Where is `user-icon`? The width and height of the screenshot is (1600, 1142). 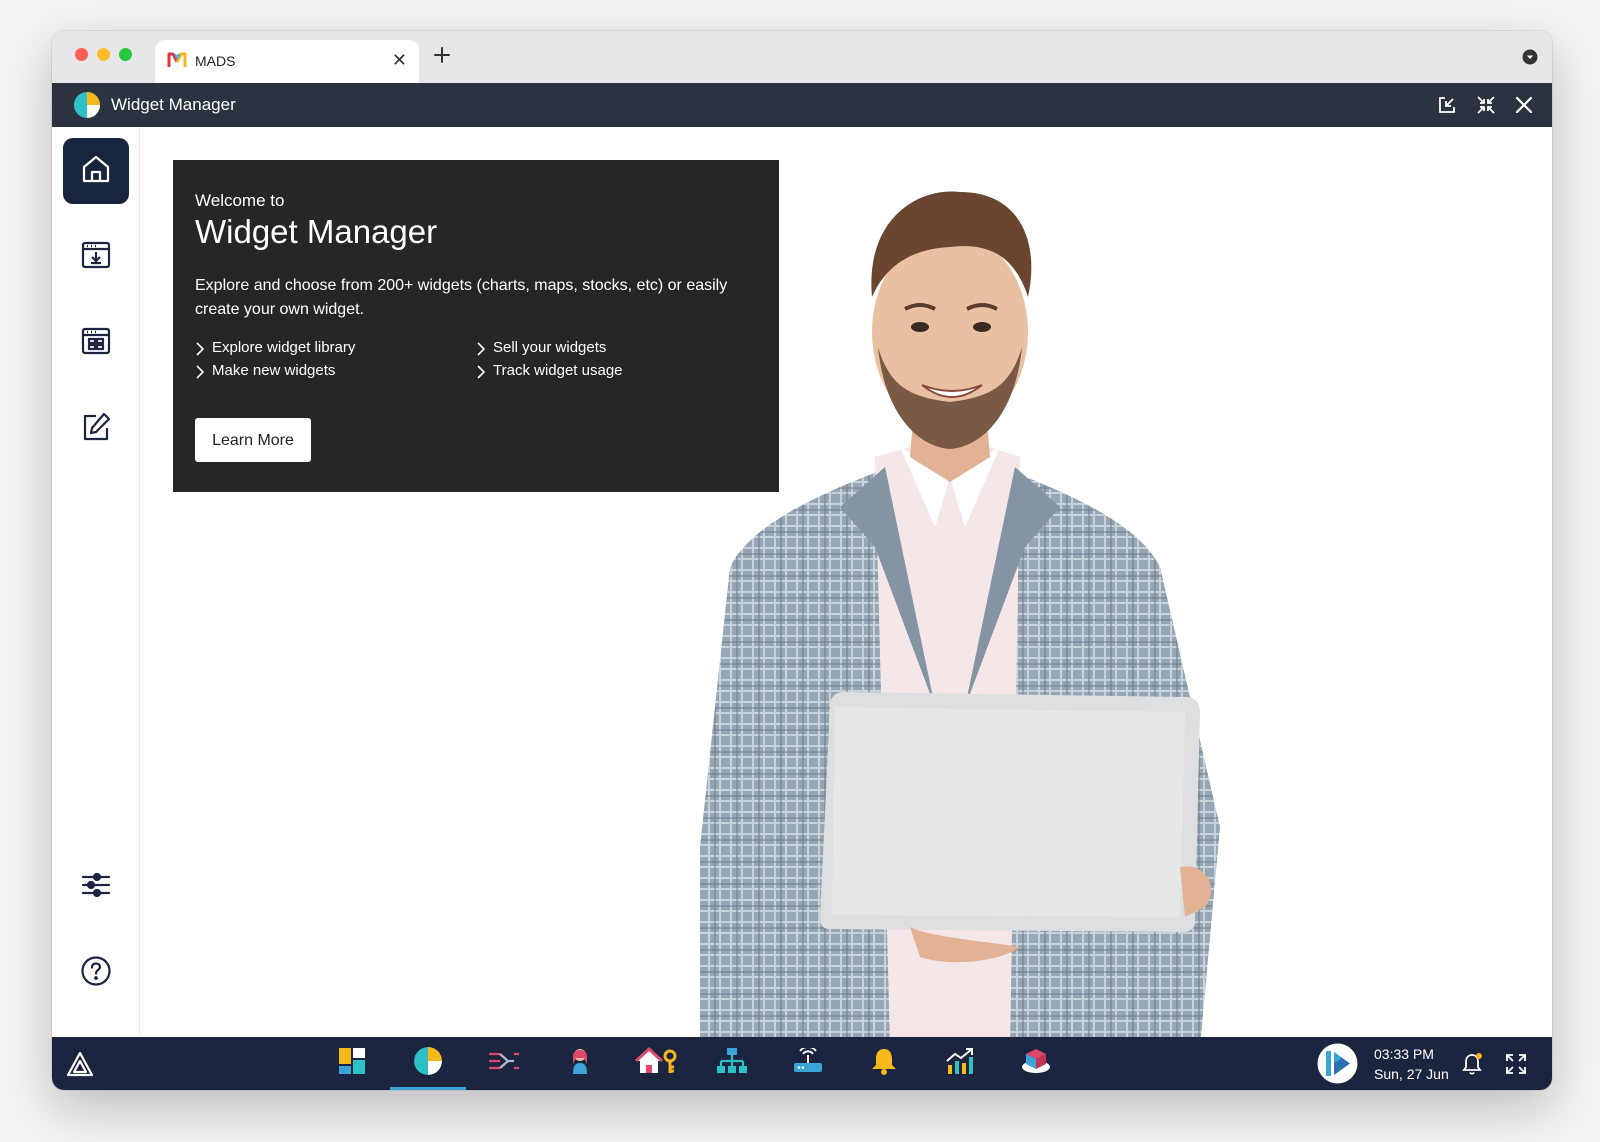
user-icon is located at coordinates (580, 1063).